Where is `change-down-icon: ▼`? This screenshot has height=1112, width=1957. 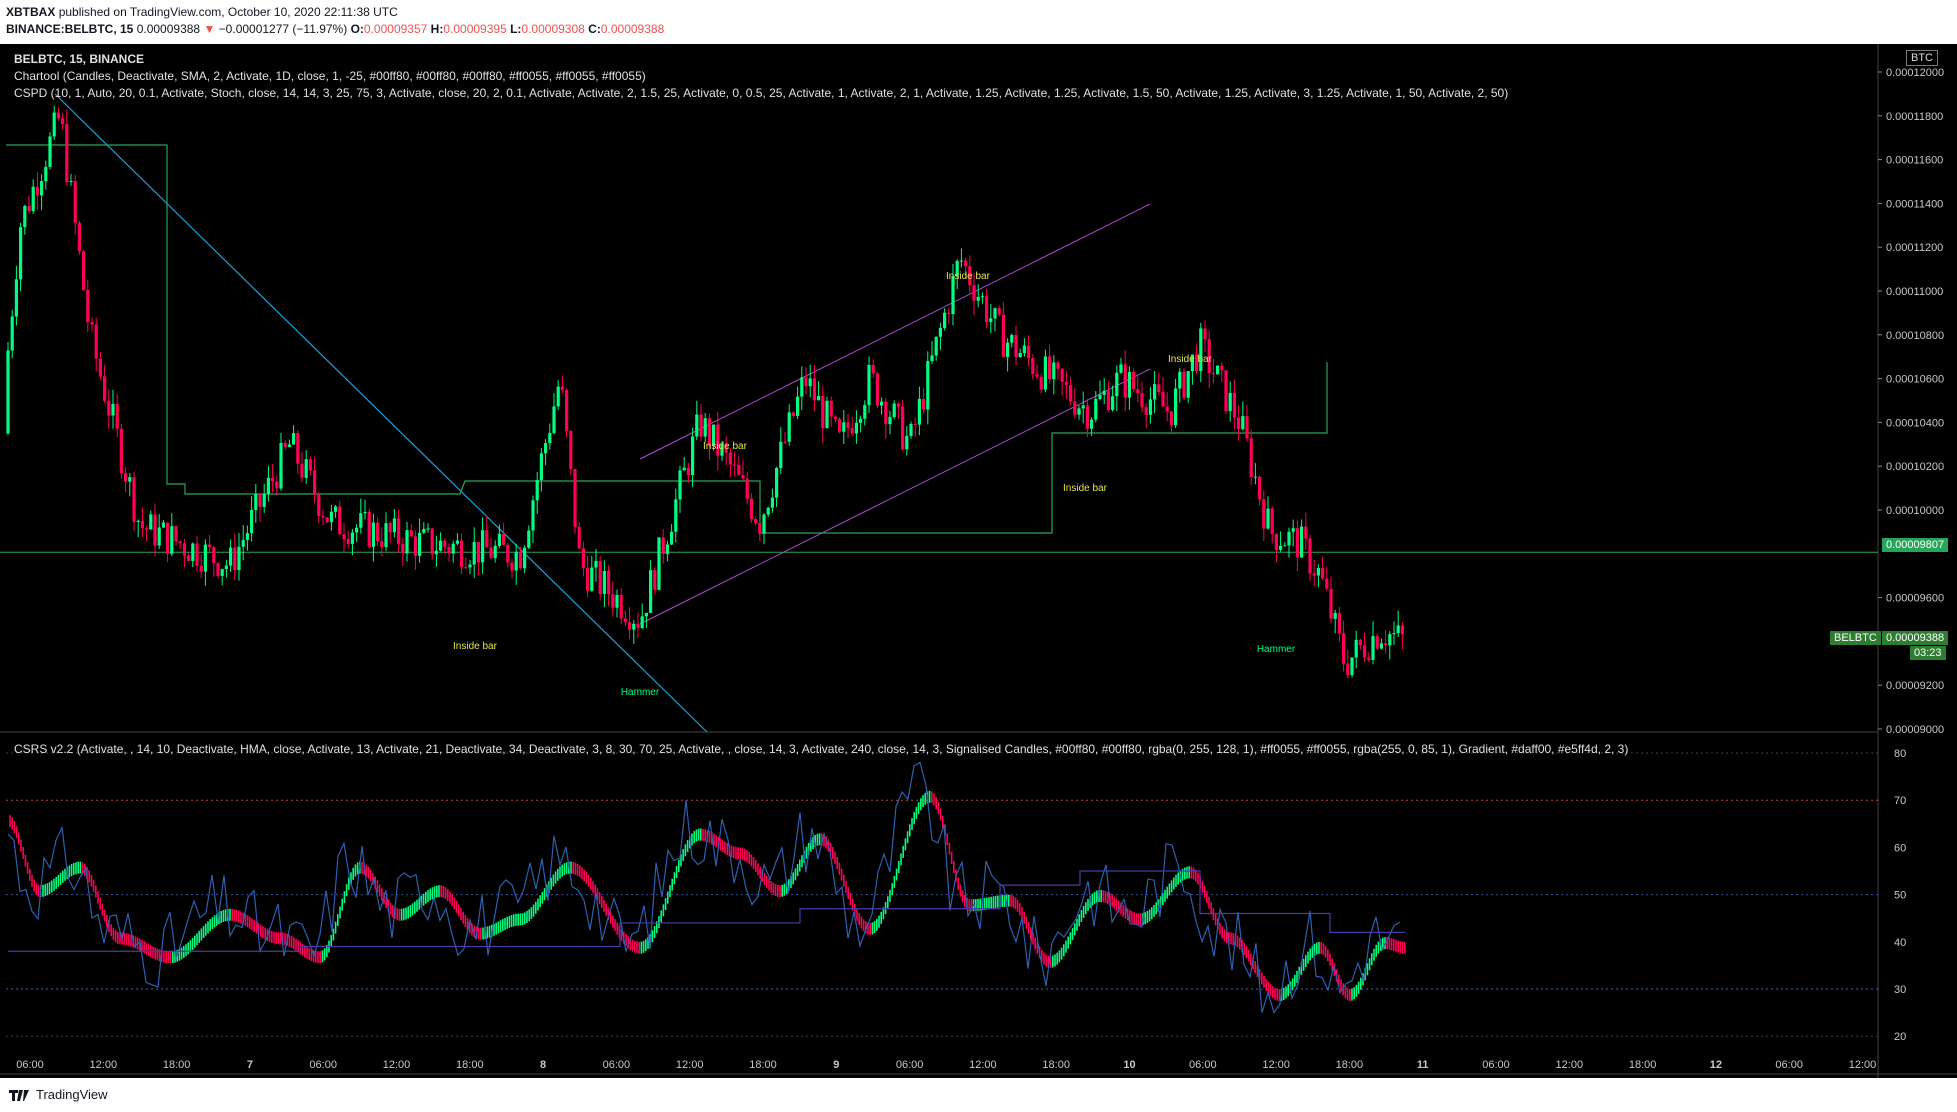 change-down-icon: ▼ is located at coordinates (209, 29).